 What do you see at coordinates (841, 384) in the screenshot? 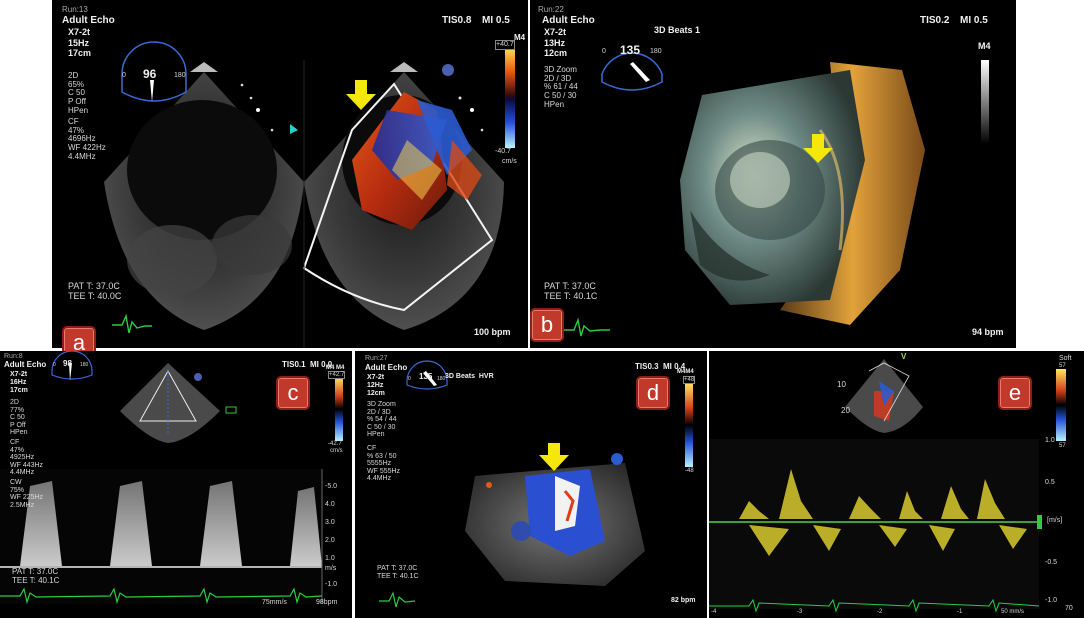
I see `panel-e-depth-10: 10` at bounding box center [841, 384].